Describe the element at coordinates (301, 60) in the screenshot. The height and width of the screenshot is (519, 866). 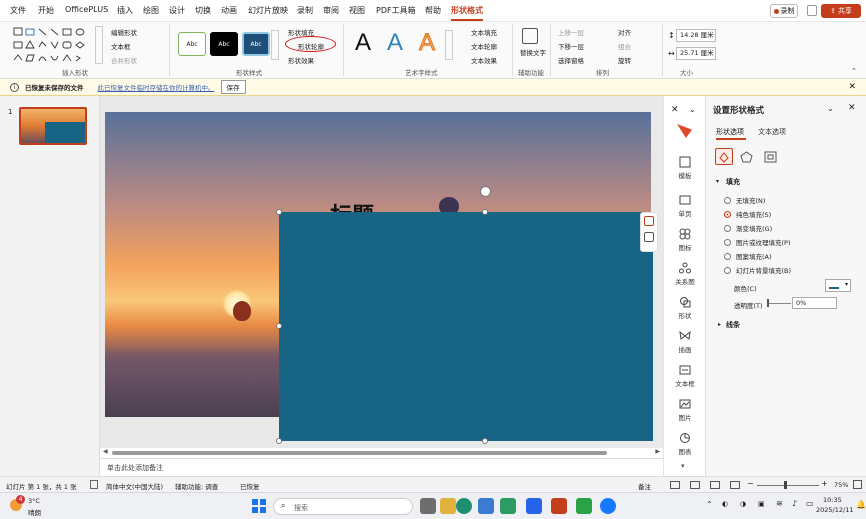
I see `shape-effect-button: 形状效果` at that location.